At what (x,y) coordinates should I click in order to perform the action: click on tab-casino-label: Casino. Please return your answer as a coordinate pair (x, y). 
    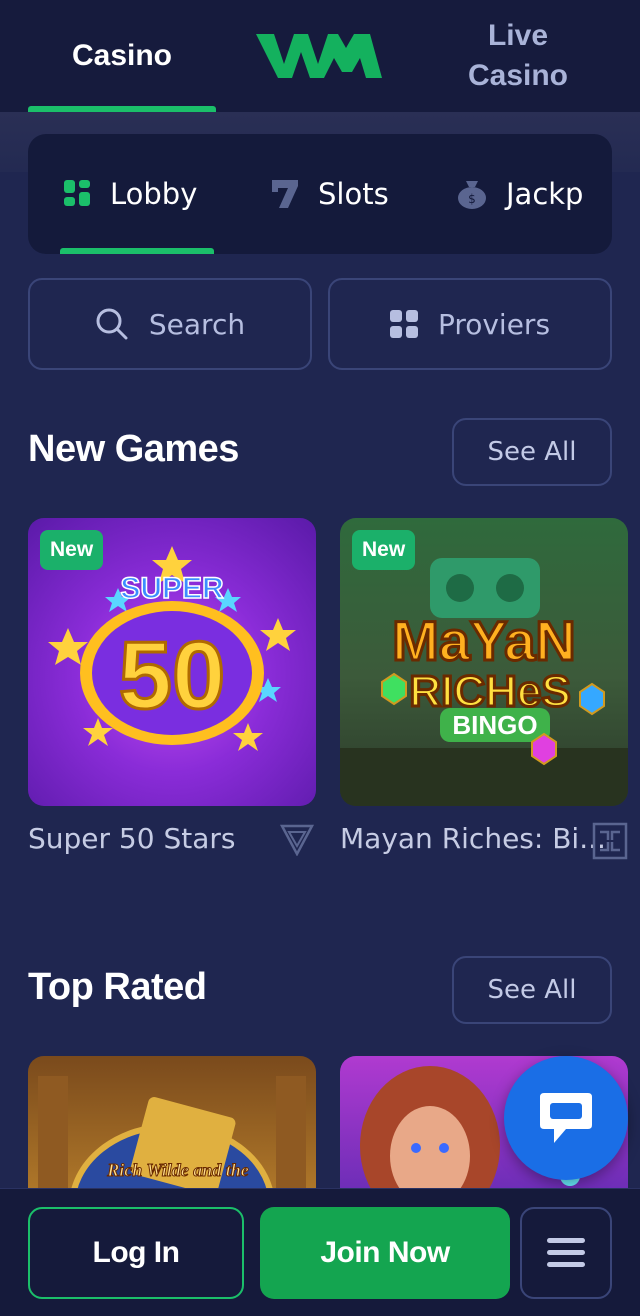
    Looking at the image, I should click on (122, 55).